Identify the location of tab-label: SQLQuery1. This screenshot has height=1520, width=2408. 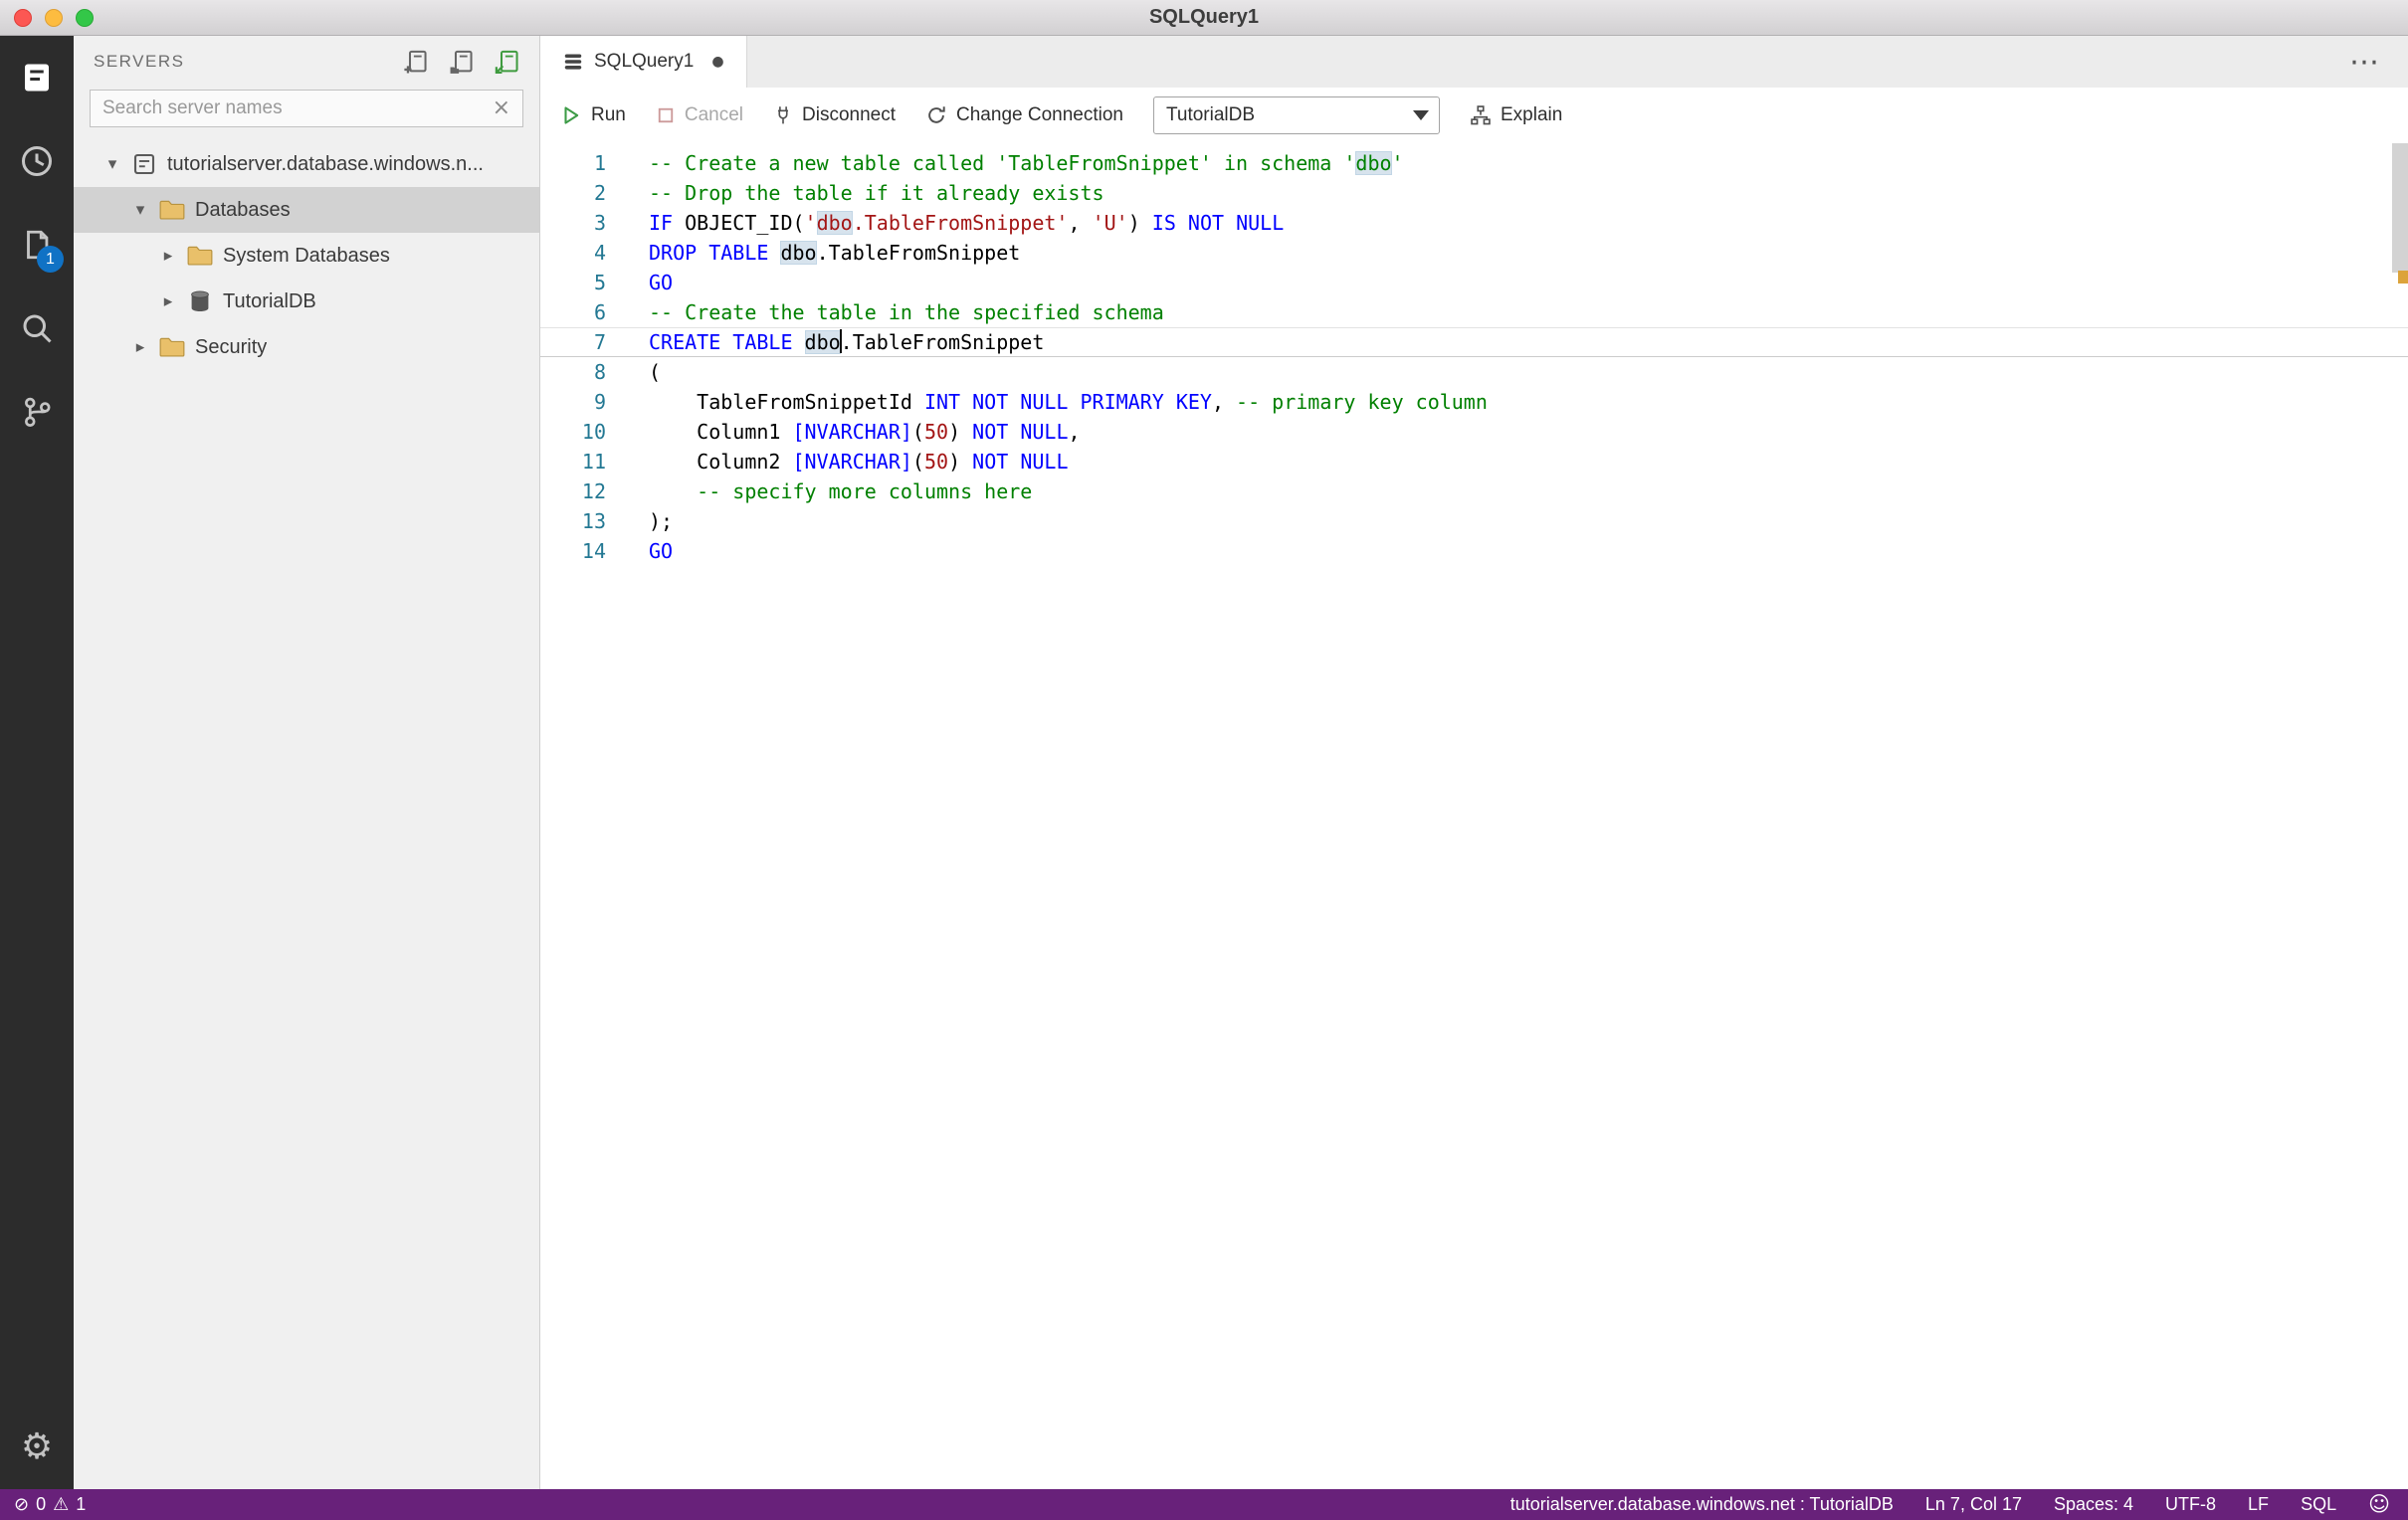
(644, 62).